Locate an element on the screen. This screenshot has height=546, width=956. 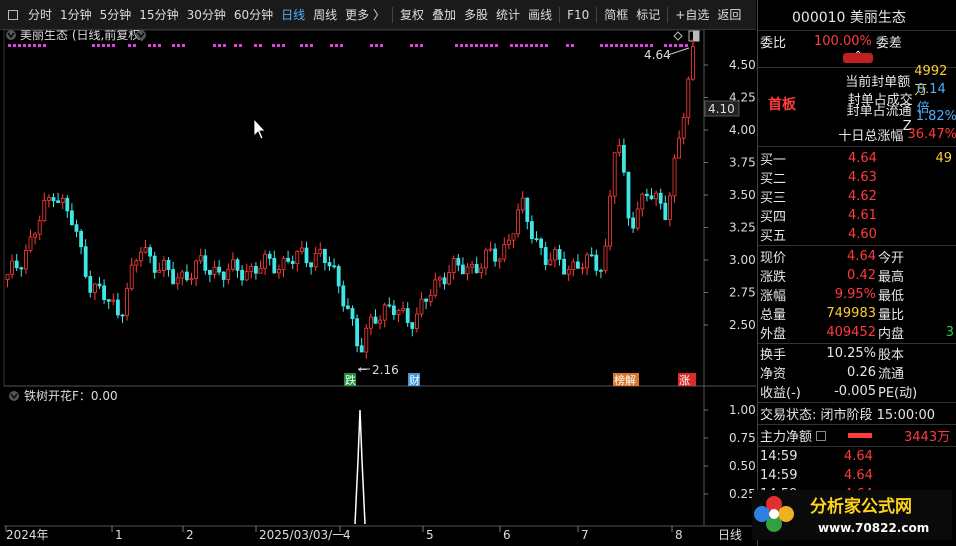
toolbar-item: 更多 〉 is located at coordinates (365, 14).